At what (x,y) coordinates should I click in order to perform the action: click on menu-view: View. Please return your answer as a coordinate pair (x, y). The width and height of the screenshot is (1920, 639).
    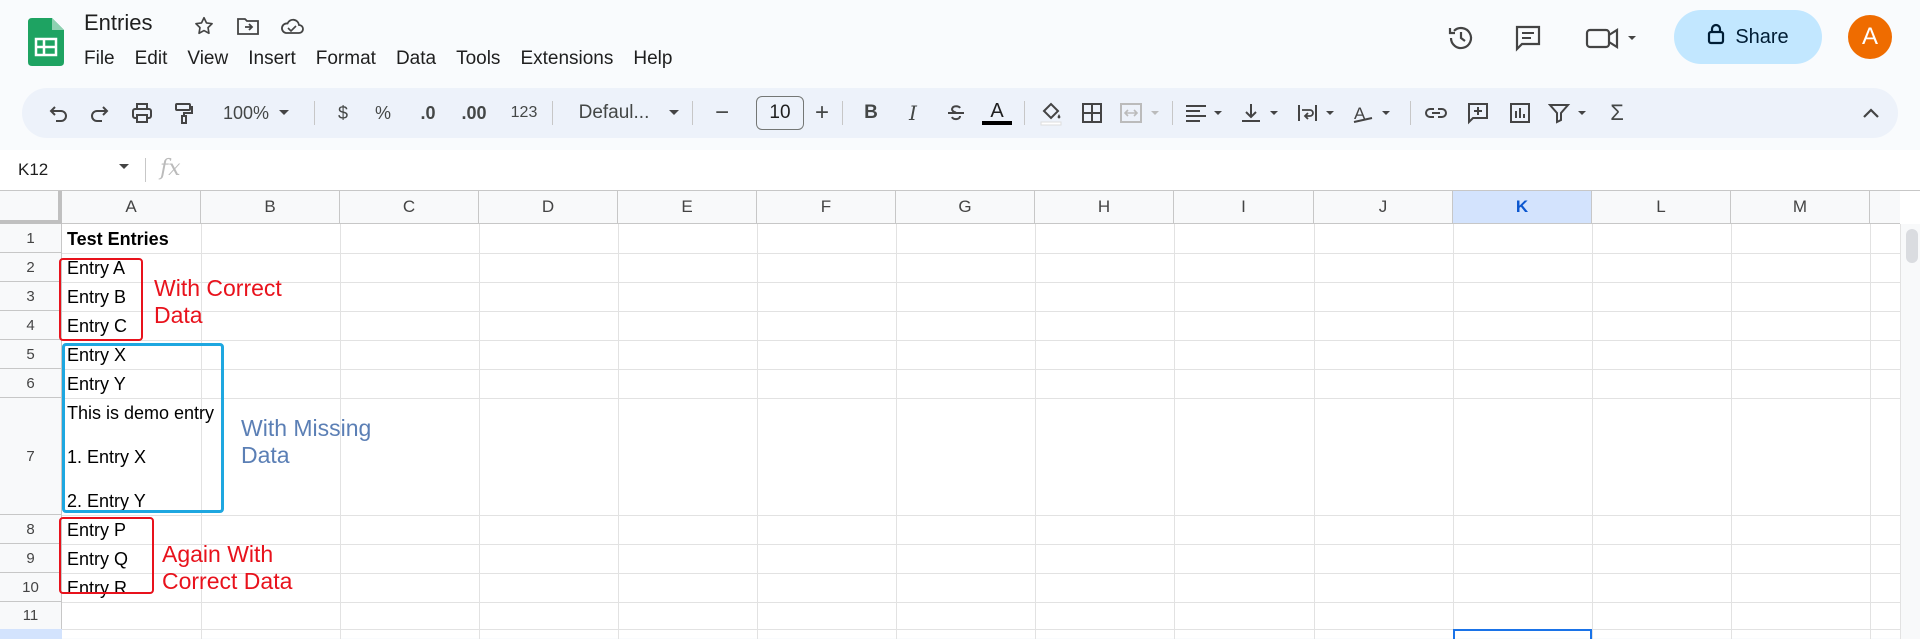
    Looking at the image, I should click on (207, 59).